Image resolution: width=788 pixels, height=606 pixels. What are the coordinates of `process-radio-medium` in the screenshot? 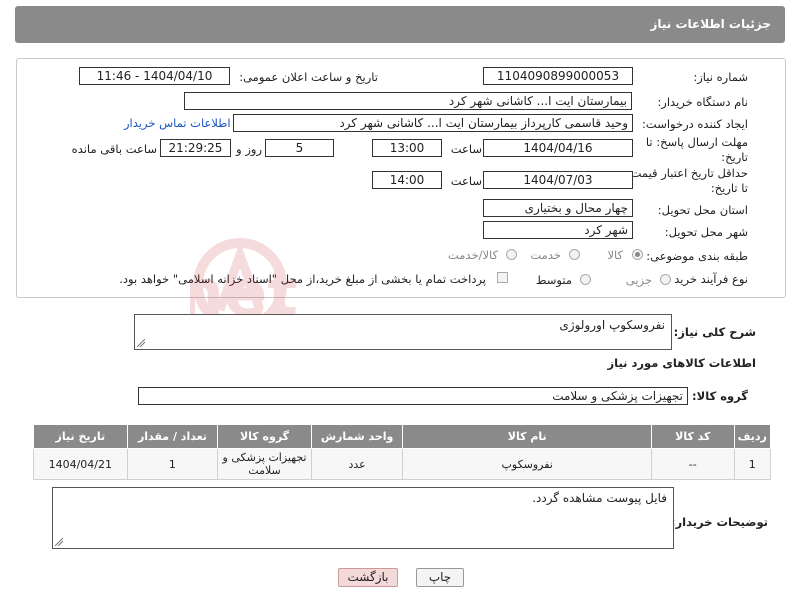 It's located at (585, 279).